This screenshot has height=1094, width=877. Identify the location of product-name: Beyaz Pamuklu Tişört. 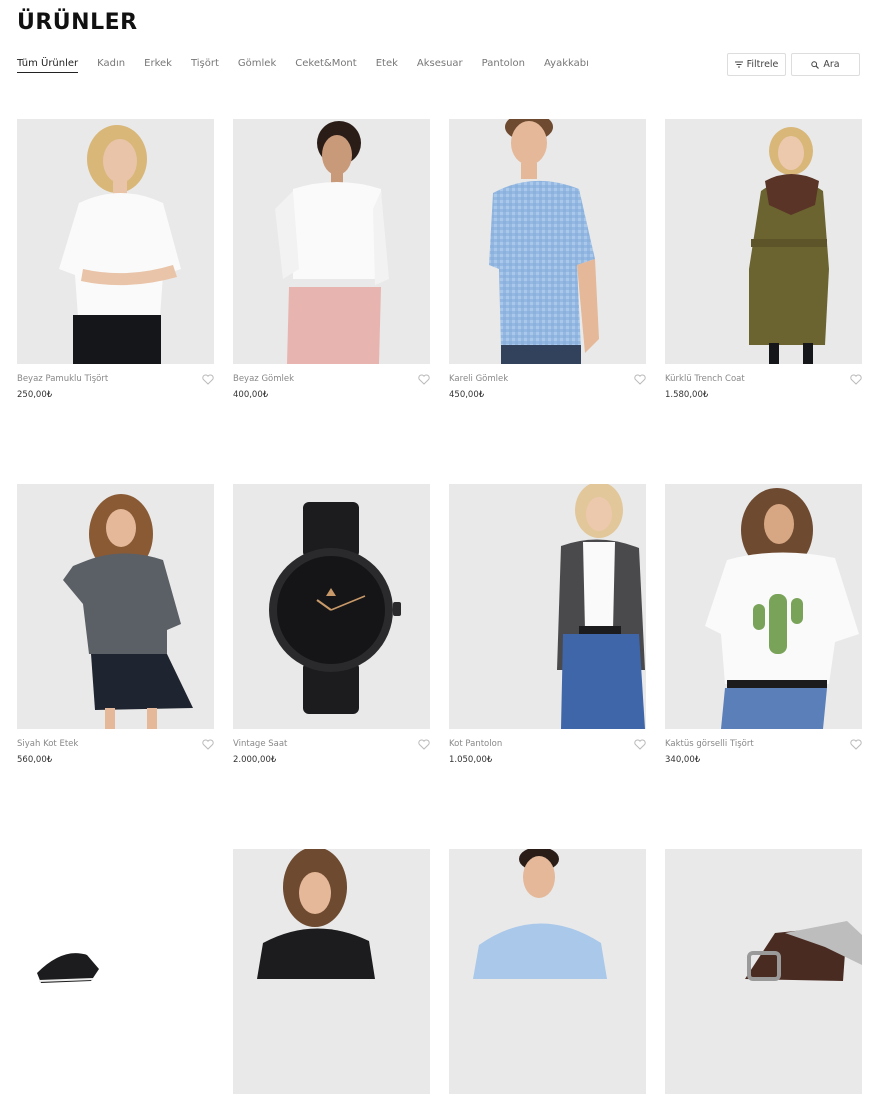
(62, 379).